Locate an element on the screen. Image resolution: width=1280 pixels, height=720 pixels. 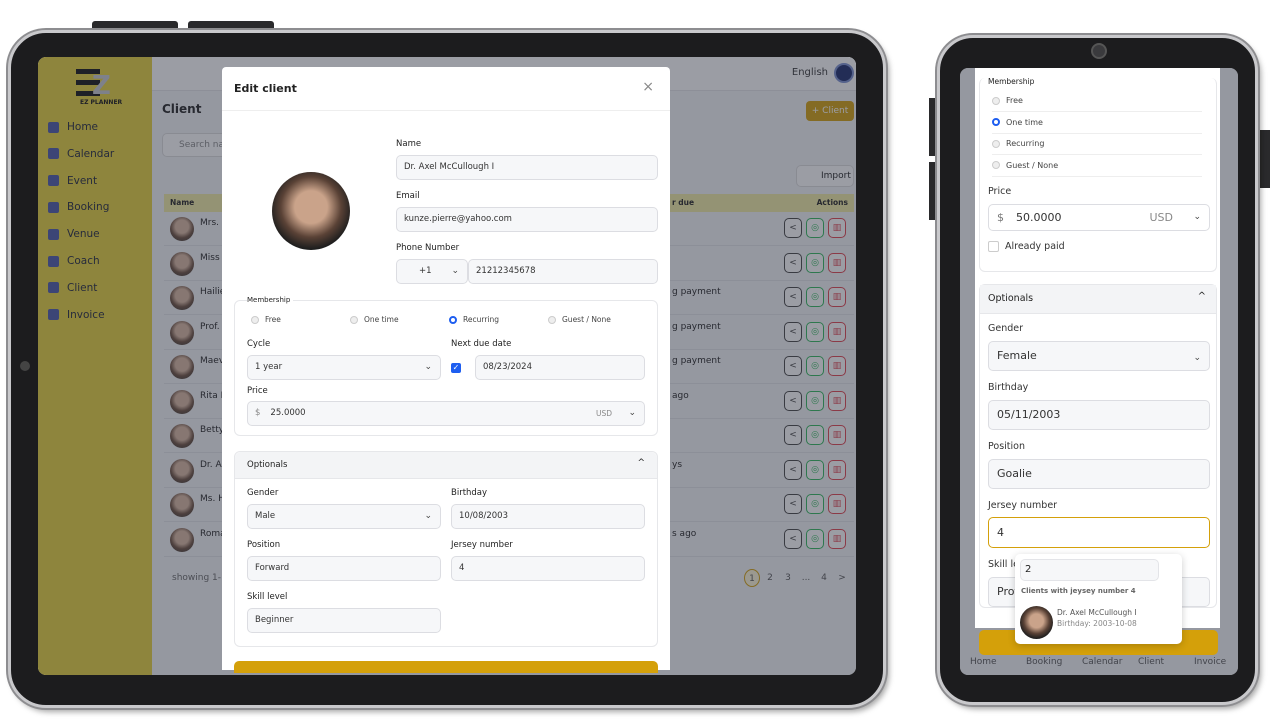
skill-input: Beginner is located at coordinates (344, 620).